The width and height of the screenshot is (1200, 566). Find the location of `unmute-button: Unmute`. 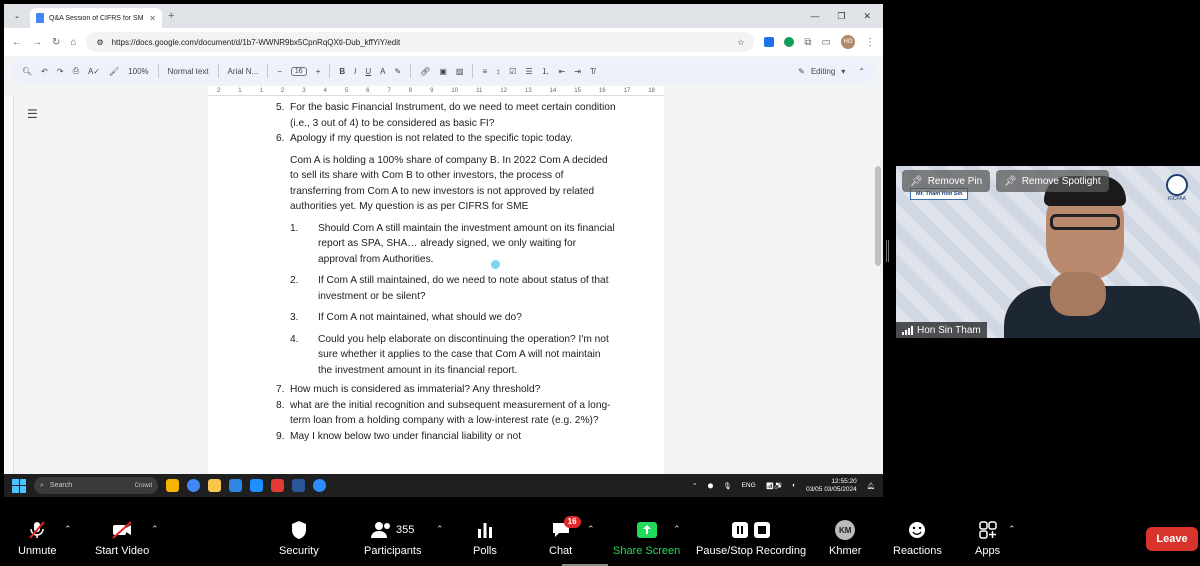

unmute-button: Unmute is located at coordinates (37, 538).